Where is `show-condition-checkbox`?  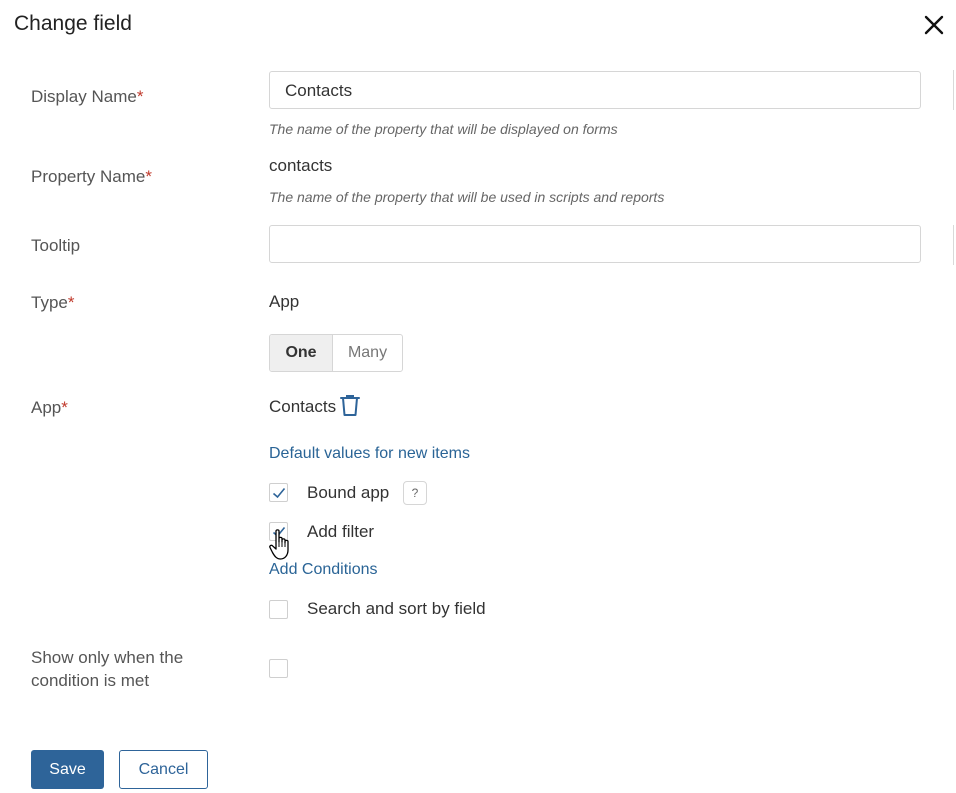 show-condition-checkbox is located at coordinates (278, 668).